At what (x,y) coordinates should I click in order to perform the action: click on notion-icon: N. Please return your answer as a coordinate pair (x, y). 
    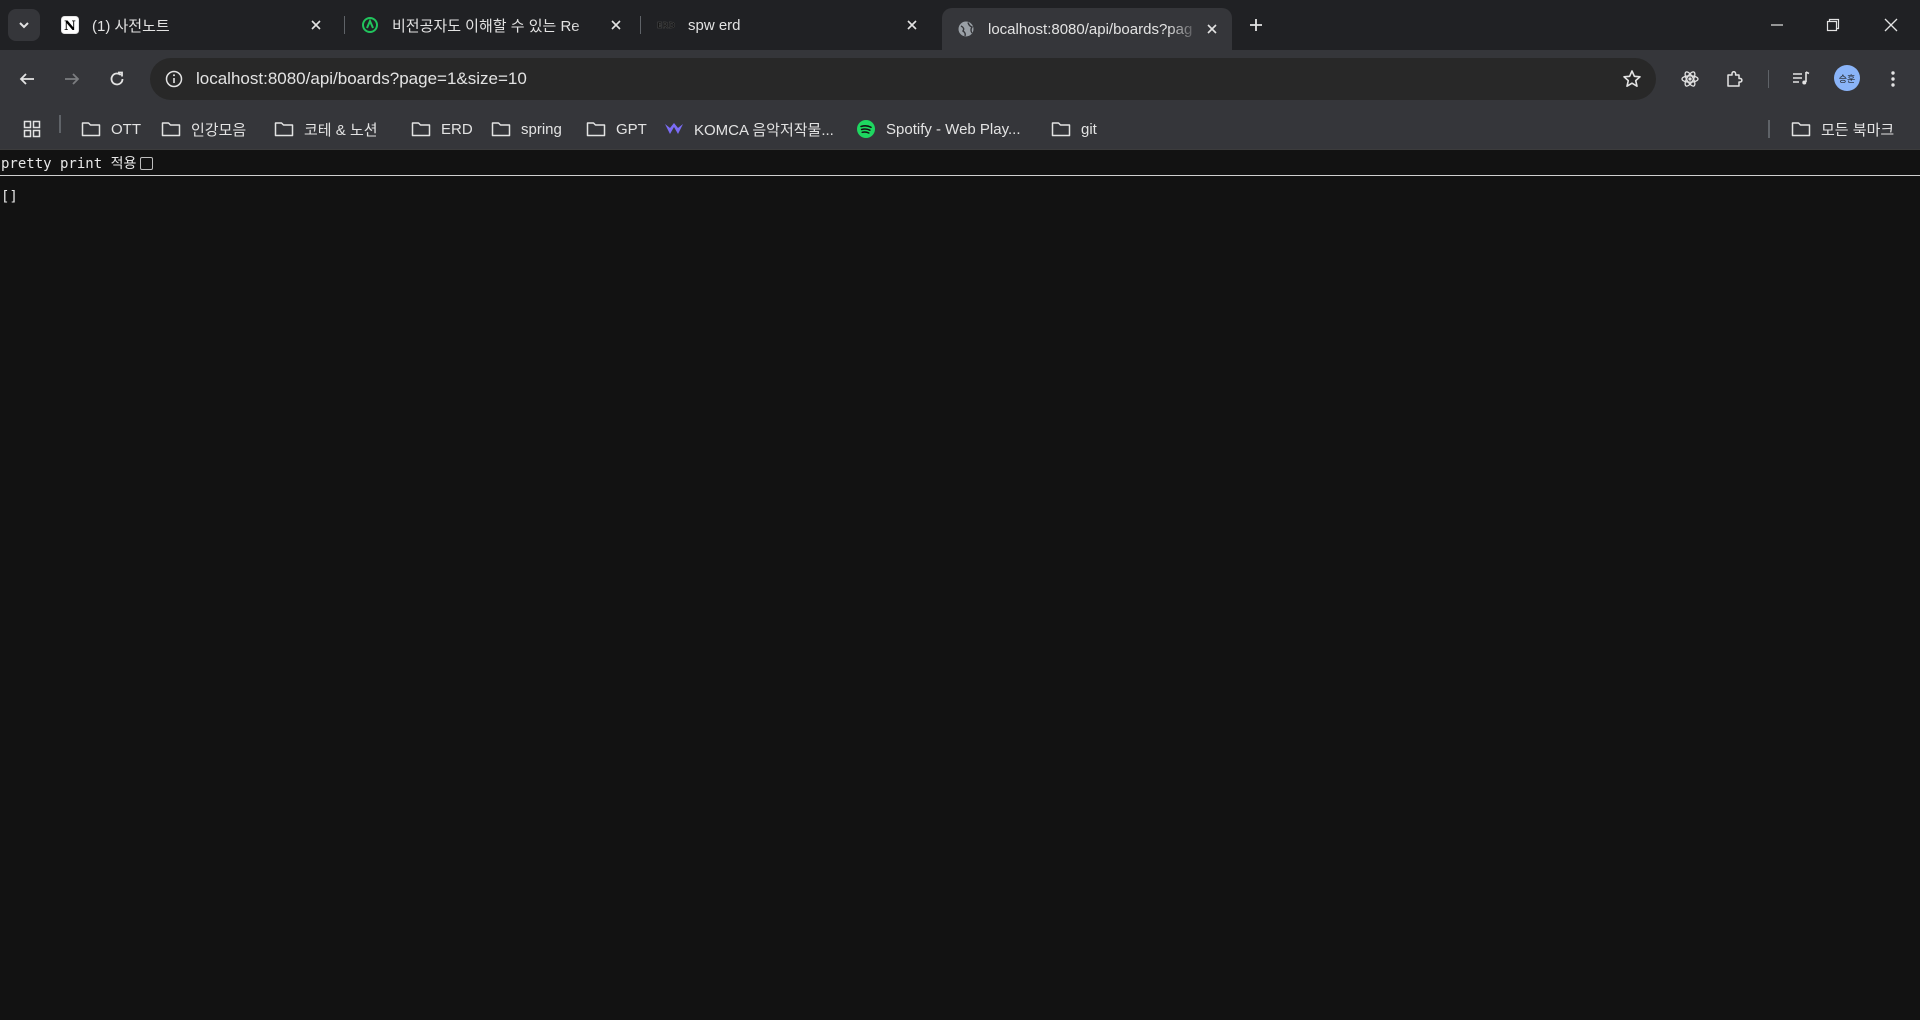
    Looking at the image, I should click on (70, 25).